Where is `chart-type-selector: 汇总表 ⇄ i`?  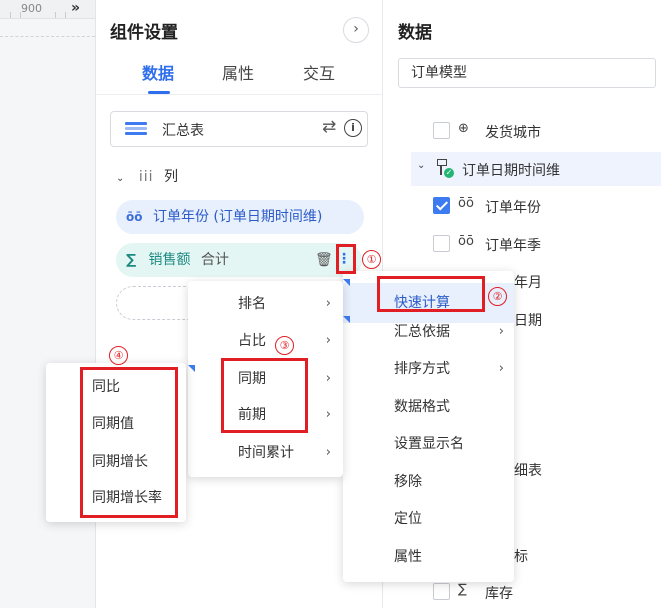
chart-type-selector: 汇总表 ⇄ i is located at coordinates (239, 129).